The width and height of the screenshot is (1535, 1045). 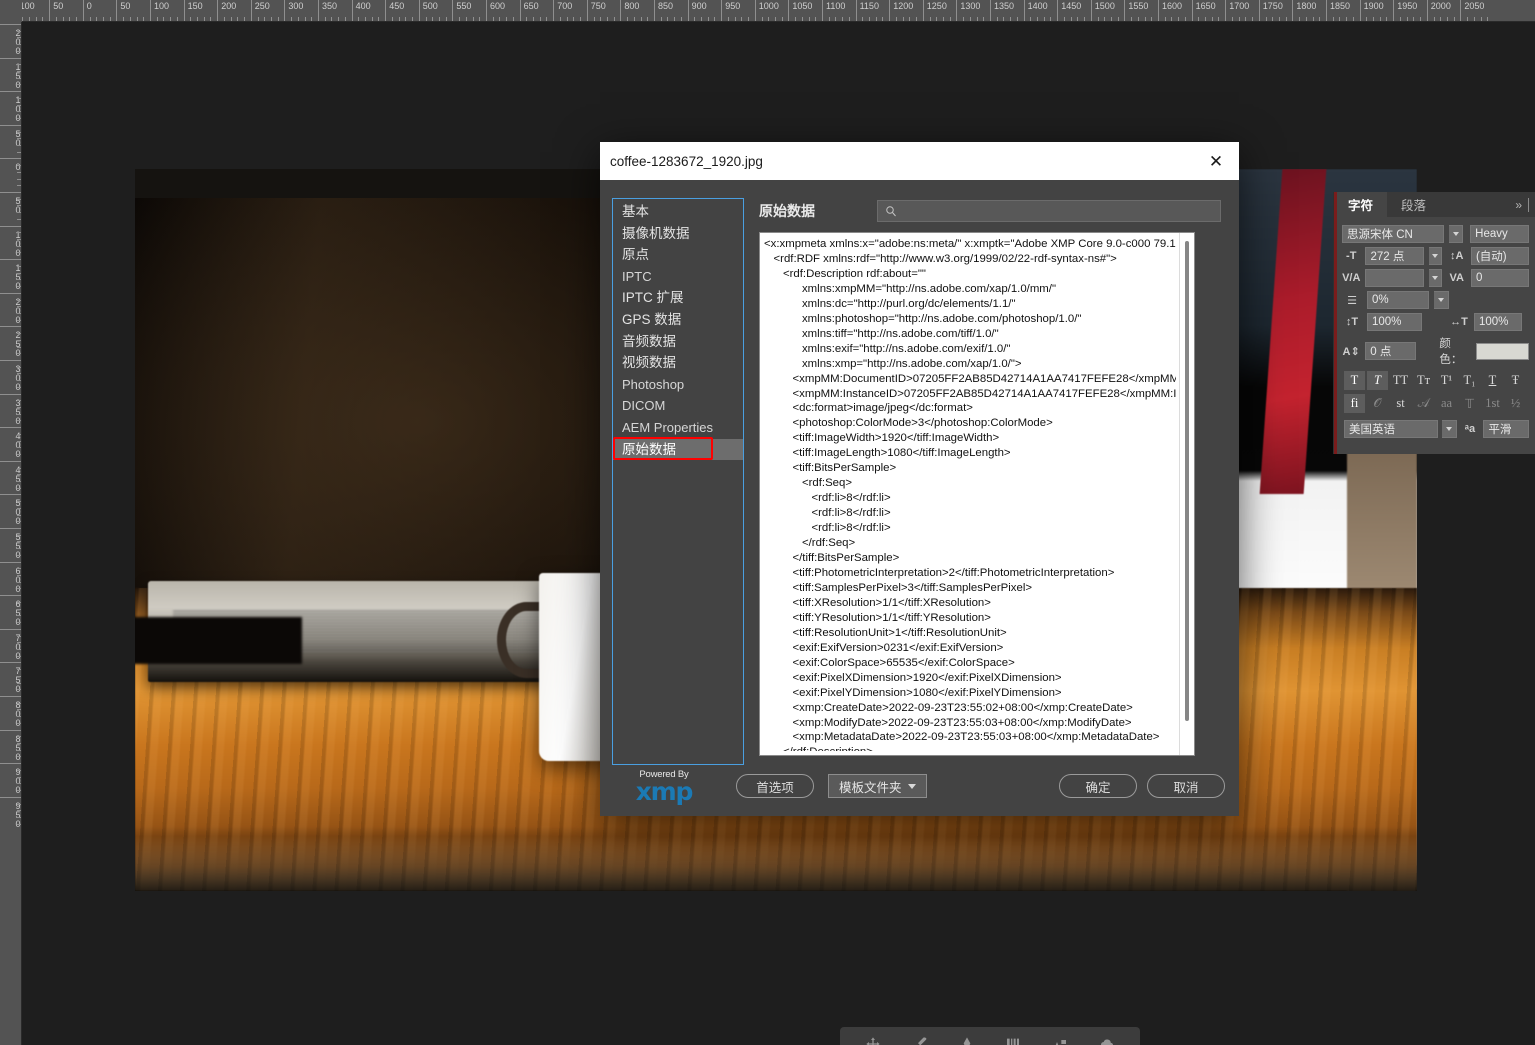 I want to click on move-icon, so click(x=873, y=1040).